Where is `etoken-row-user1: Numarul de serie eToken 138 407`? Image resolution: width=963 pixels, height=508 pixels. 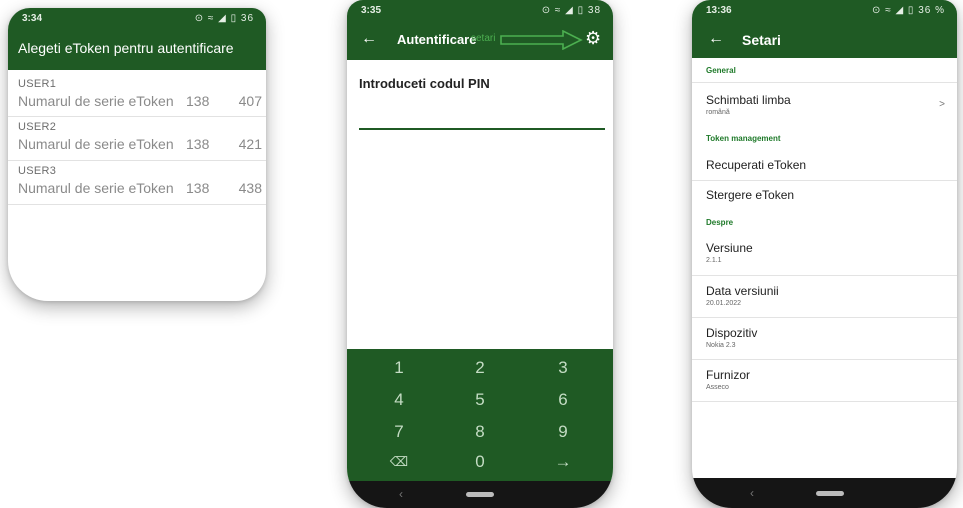 etoken-row-user1: Numarul de serie eToken 138 407 is located at coordinates (137, 103).